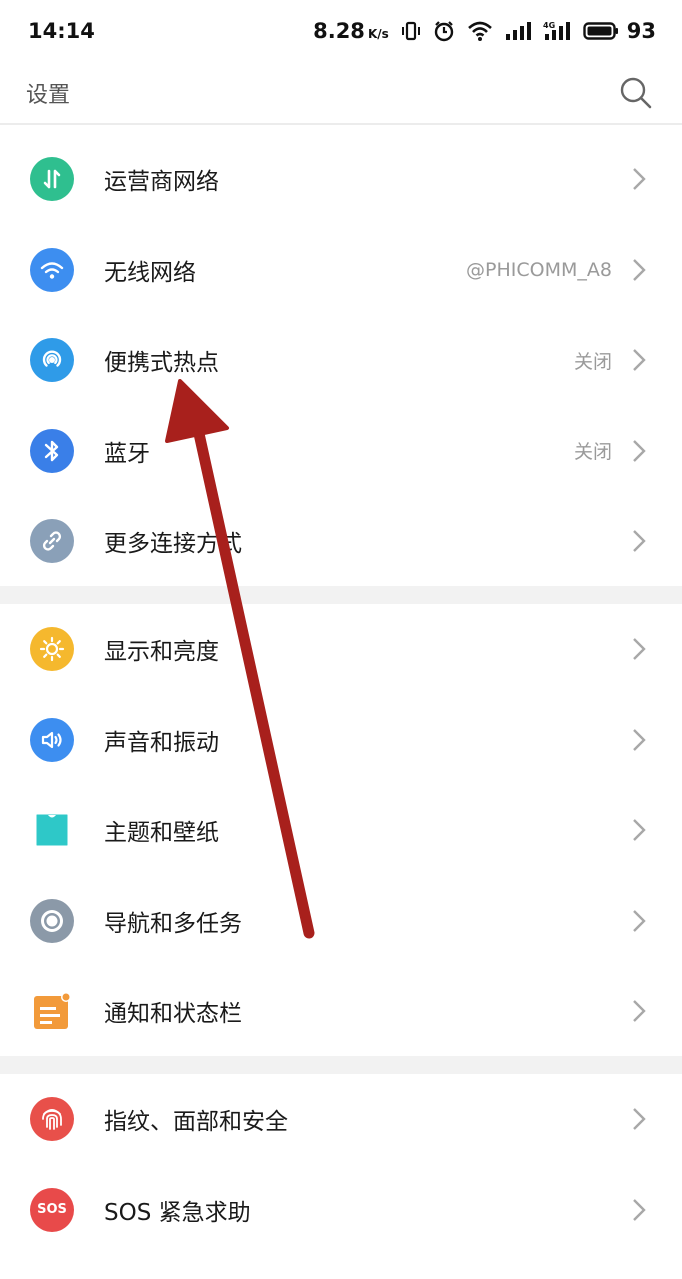  I want to click on fingerprint-icon, so click(52, 1119).